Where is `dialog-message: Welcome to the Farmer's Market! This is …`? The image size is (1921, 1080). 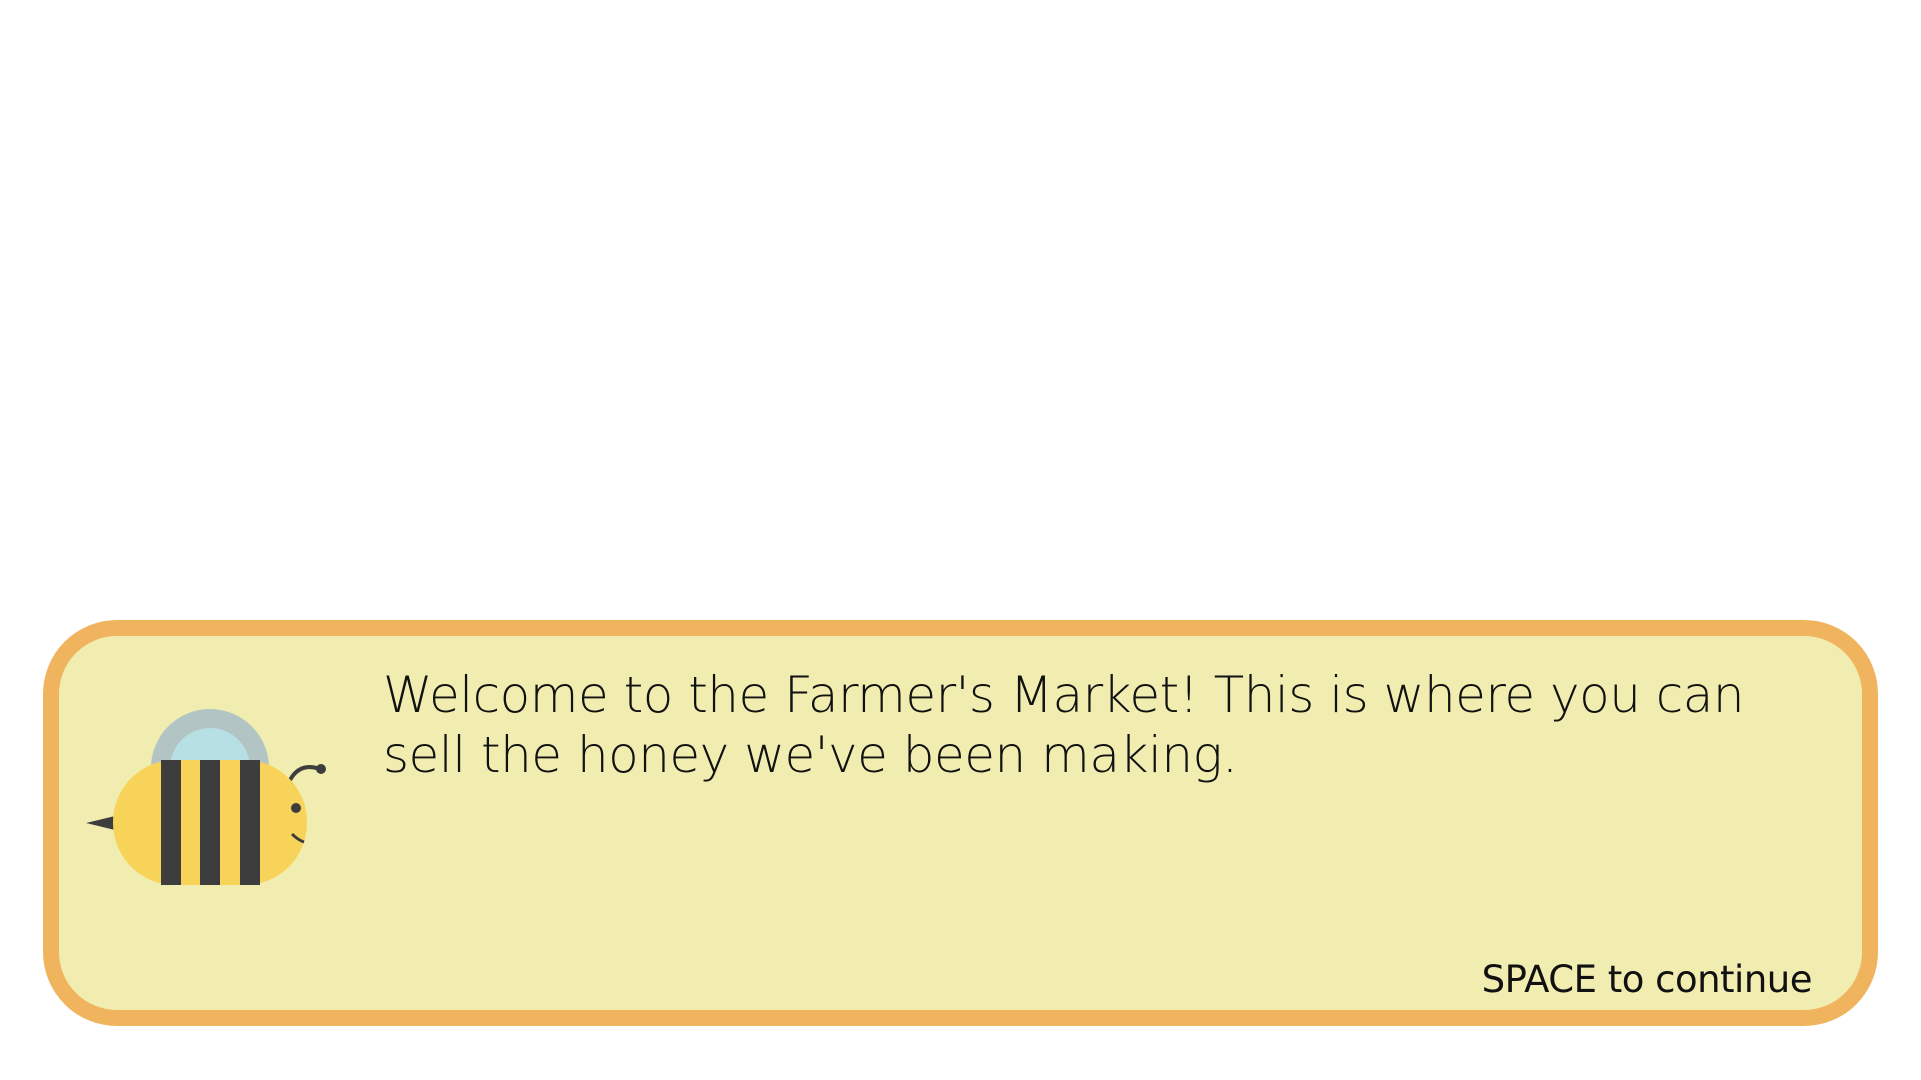 dialog-message: Welcome to the Farmer's Market! This is … is located at coordinates (1064, 725).